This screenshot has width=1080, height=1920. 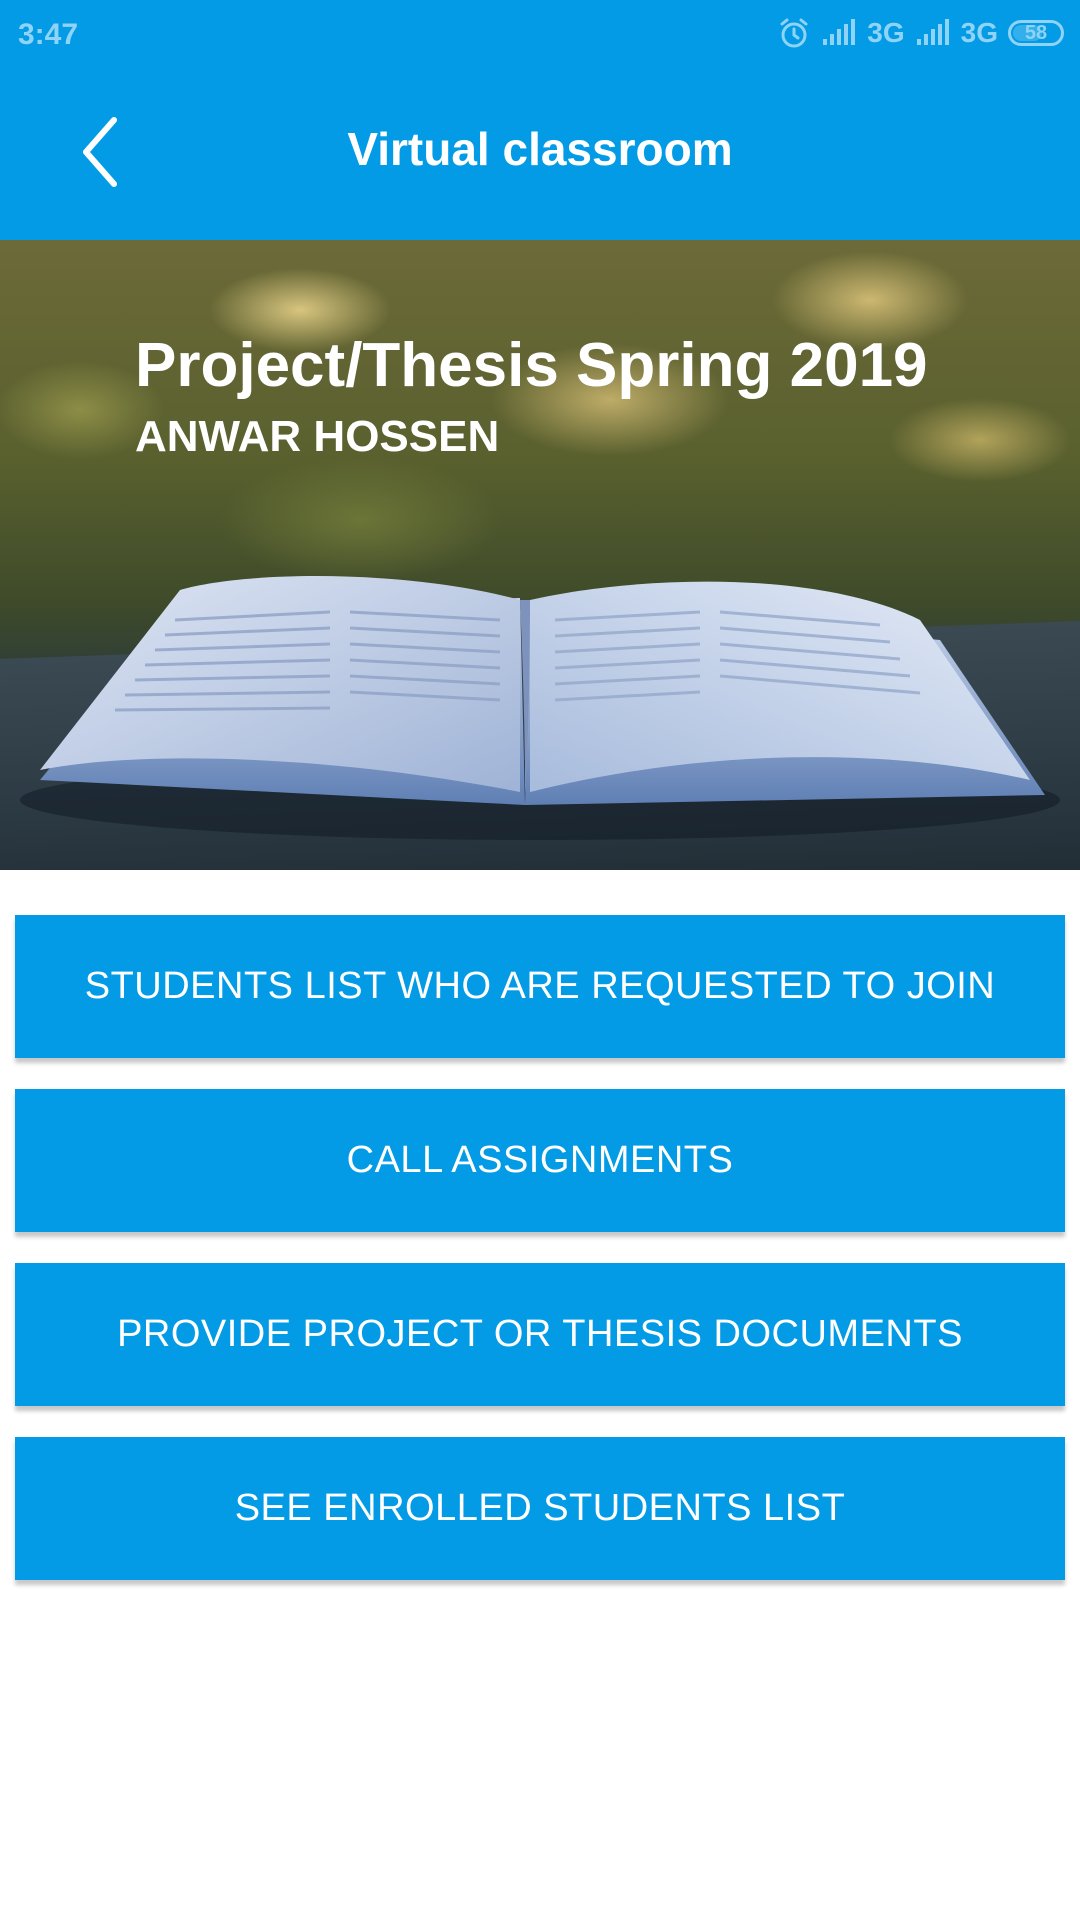 I want to click on battery-level: 58, so click(x=1036, y=32).